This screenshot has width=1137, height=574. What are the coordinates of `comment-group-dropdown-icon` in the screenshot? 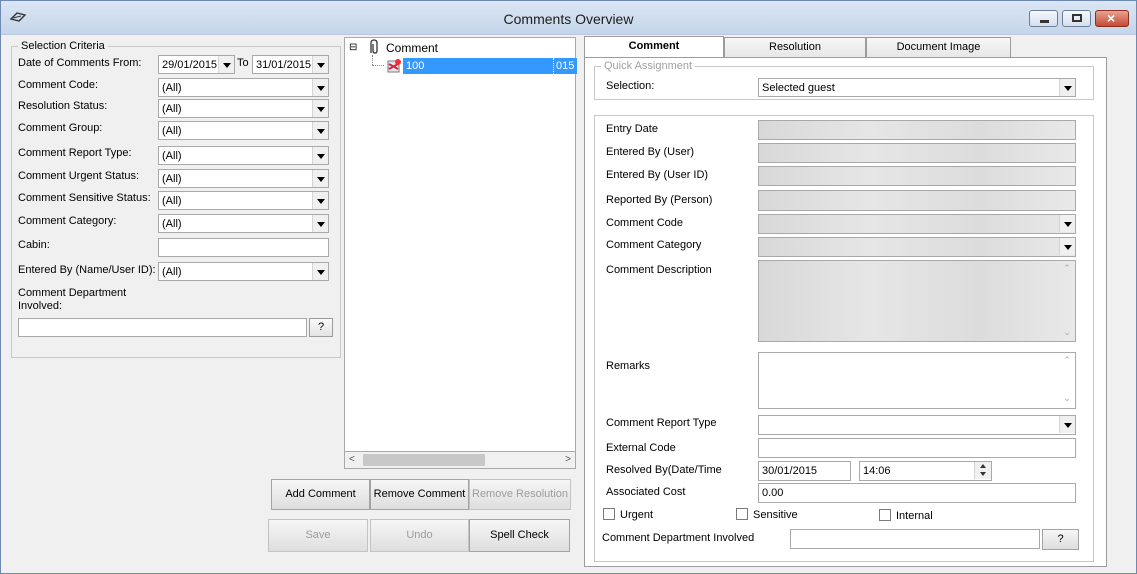 It's located at (320, 130).